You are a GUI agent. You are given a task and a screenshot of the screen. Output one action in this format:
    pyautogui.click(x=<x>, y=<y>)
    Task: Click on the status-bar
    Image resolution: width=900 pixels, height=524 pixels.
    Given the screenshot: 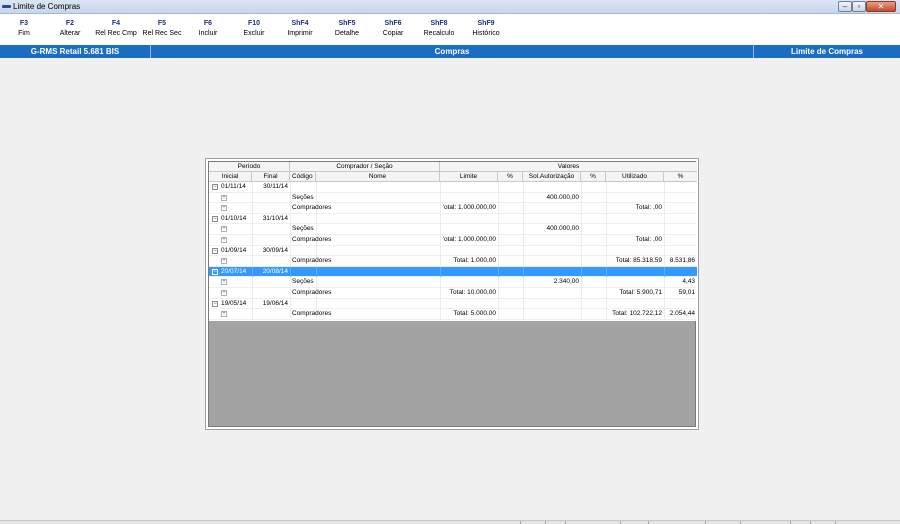 What is the action you would take?
    pyautogui.click(x=450, y=522)
    